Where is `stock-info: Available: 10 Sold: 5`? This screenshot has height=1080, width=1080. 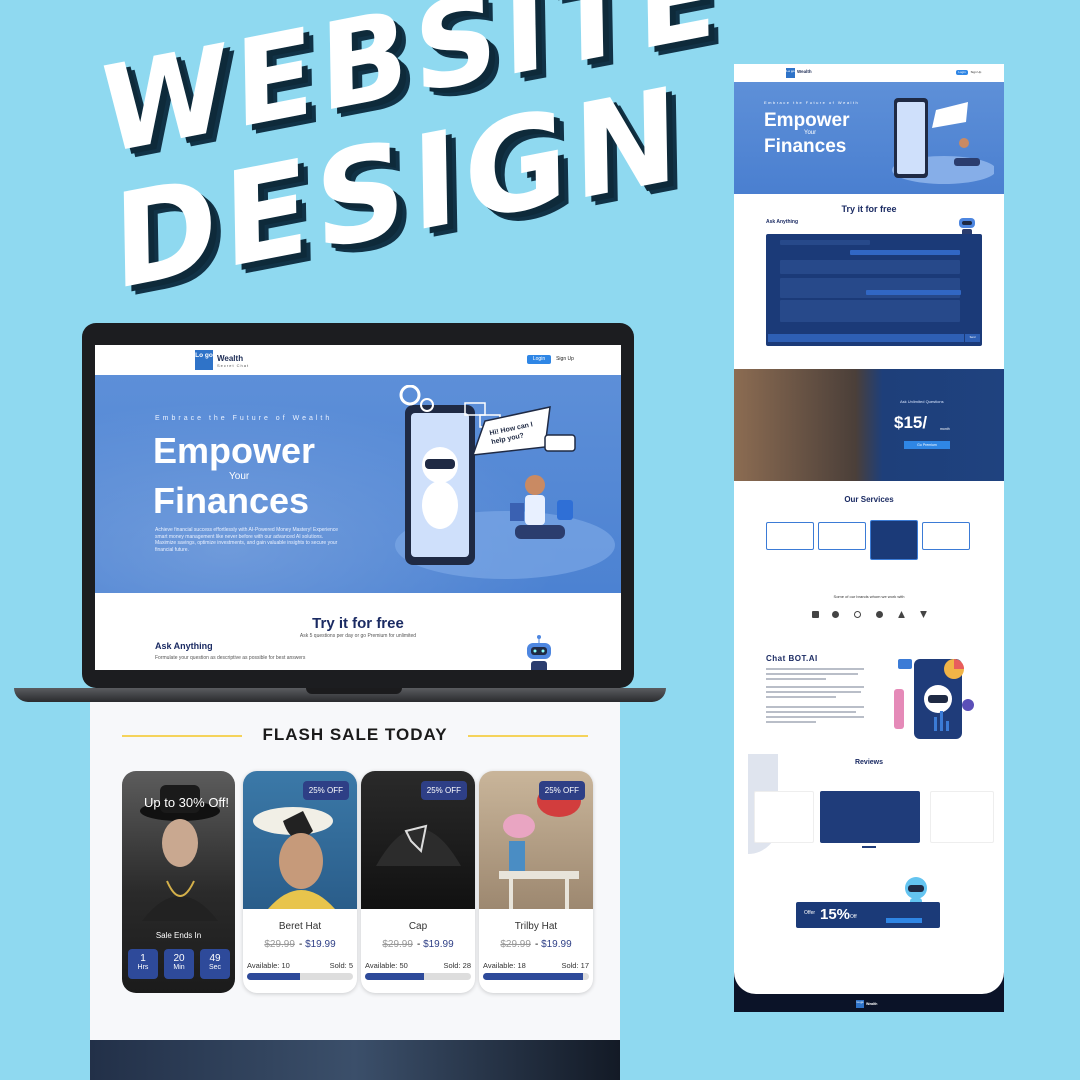
stock-info: Available: 10 Sold: 5 is located at coordinates (300, 965).